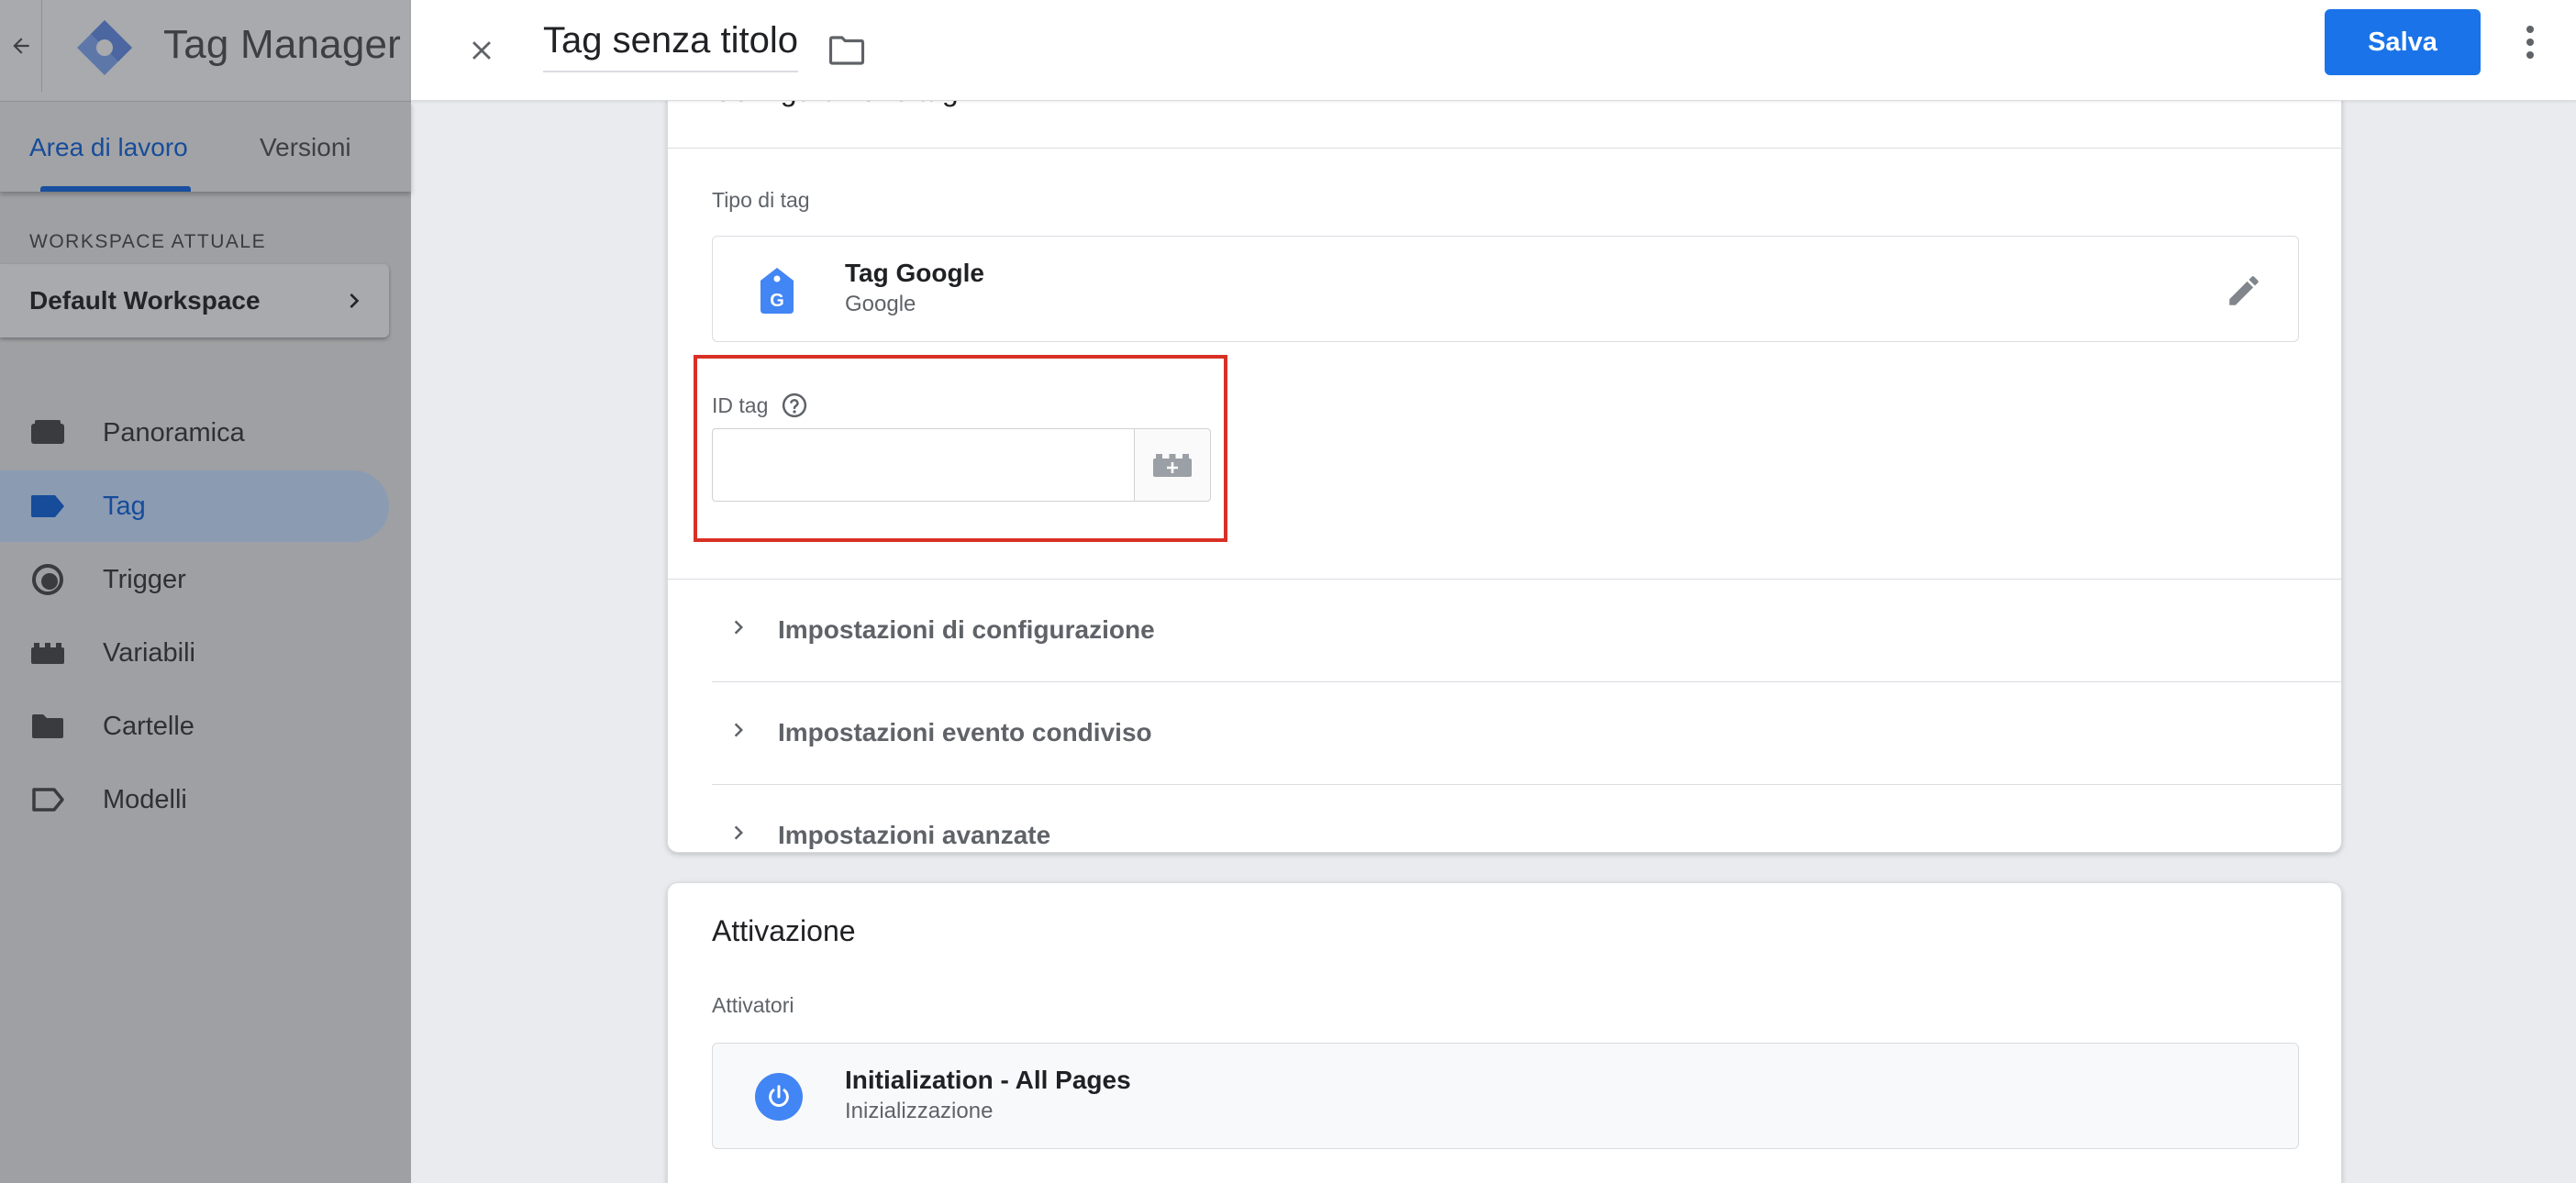 The image size is (2576, 1183). What do you see at coordinates (1527, 630) in the screenshot?
I see `accordion-configuration-settings: Impostazioni di configurazione` at bounding box center [1527, 630].